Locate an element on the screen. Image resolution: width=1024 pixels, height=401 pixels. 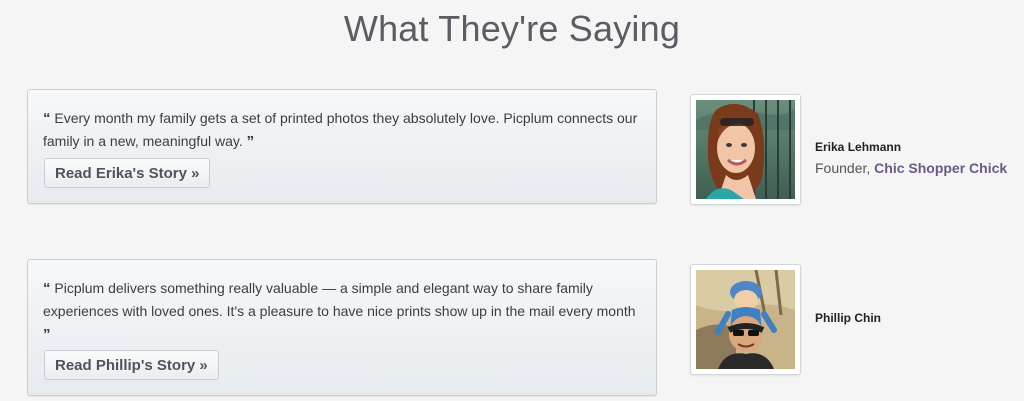
person-name: Phillip Chin is located at coordinates (848, 318).